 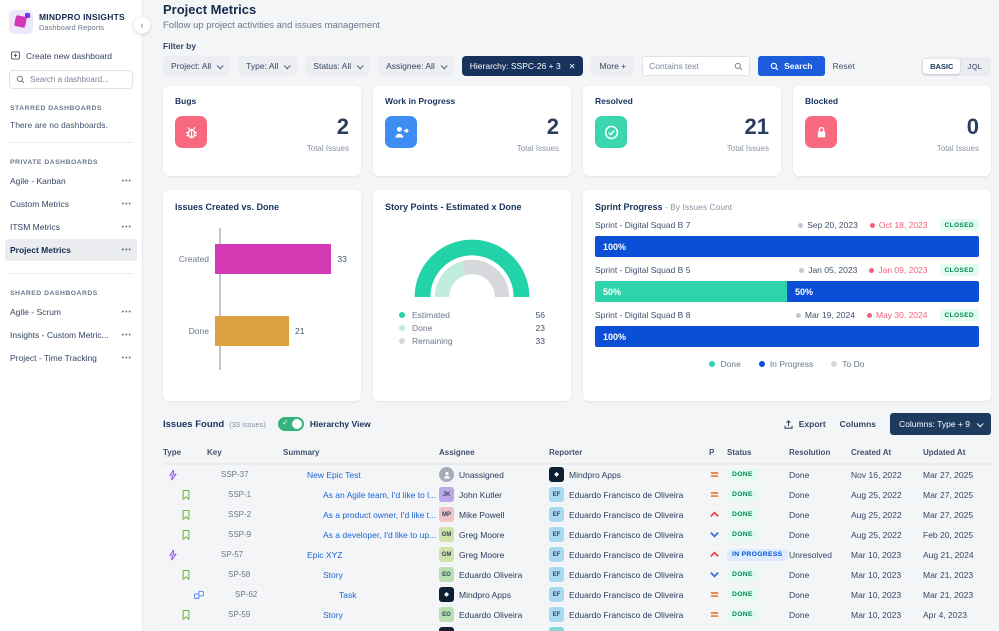 I want to click on contains-text-field, so click(x=696, y=66).